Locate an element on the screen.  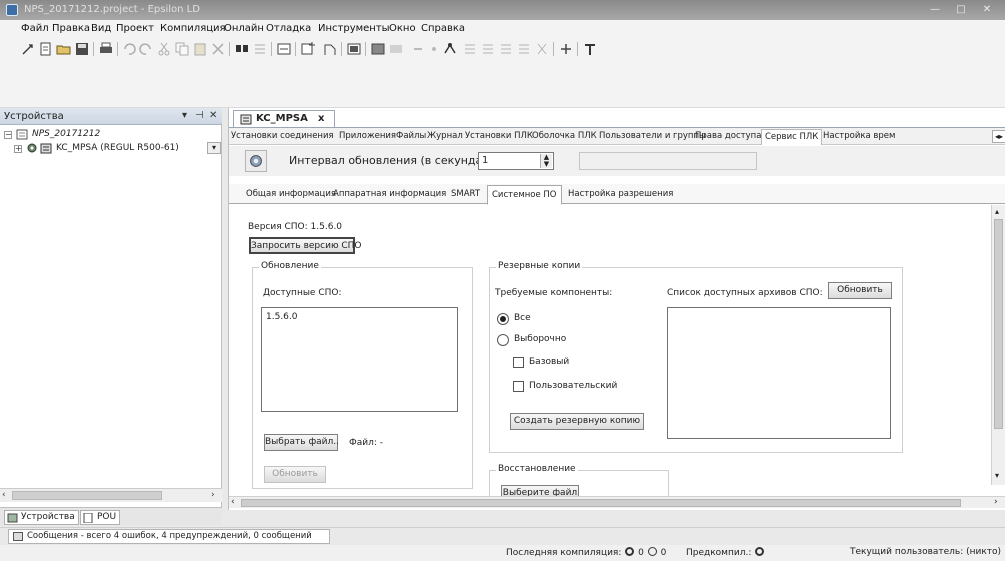
collapse-icon: − is located at coordinates (8, 135).